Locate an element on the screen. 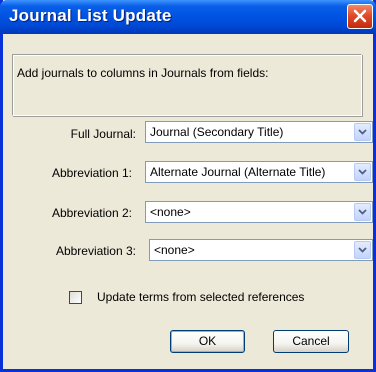 The width and height of the screenshot is (376, 372). ok-button: OK is located at coordinates (207, 341).